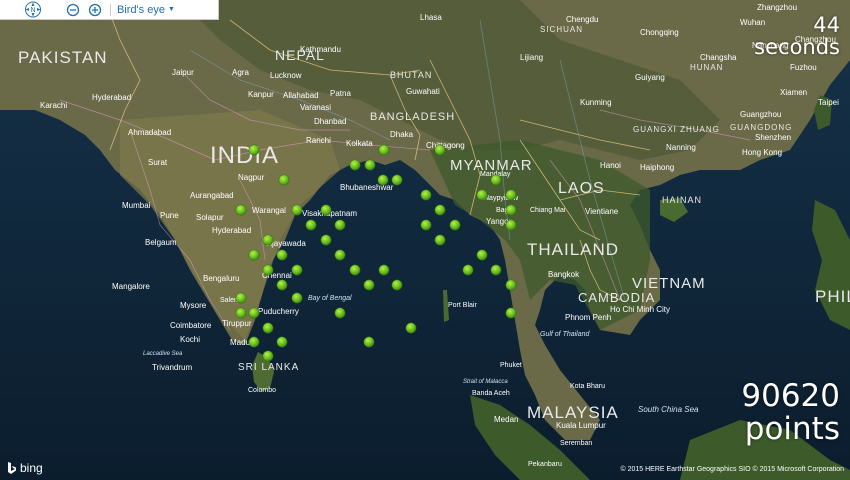 The height and width of the screenshot is (480, 850). Describe the element at coordinates (402, 134) in the screenshot. I see `city-label: Dhaka` at that location.